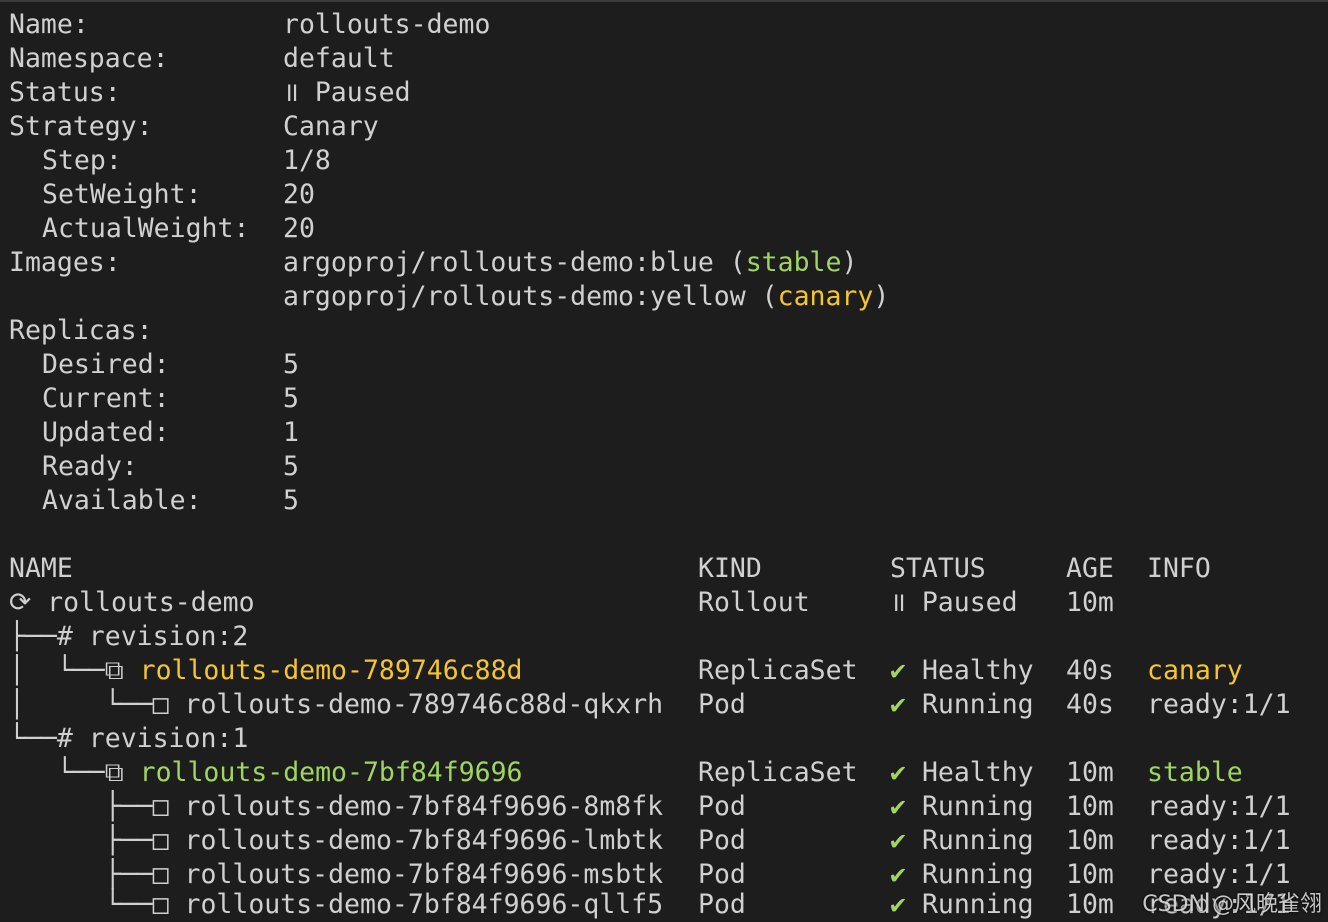  Describe the element at coordinates (331, 670) in the screenshot. I see `row-name: rollouts-demo-789746c88d` at that location.